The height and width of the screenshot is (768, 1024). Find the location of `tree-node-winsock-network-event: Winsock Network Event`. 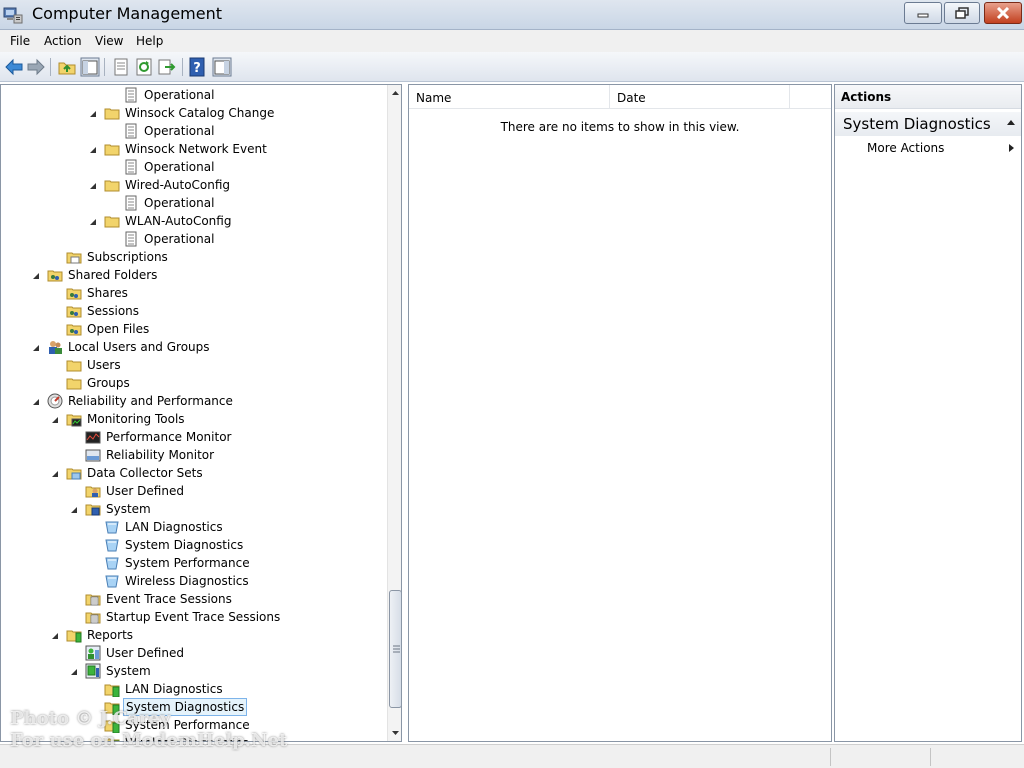

tree-node-winsock-network-event: Winsock Network Event is located at coordinates (193, 149).